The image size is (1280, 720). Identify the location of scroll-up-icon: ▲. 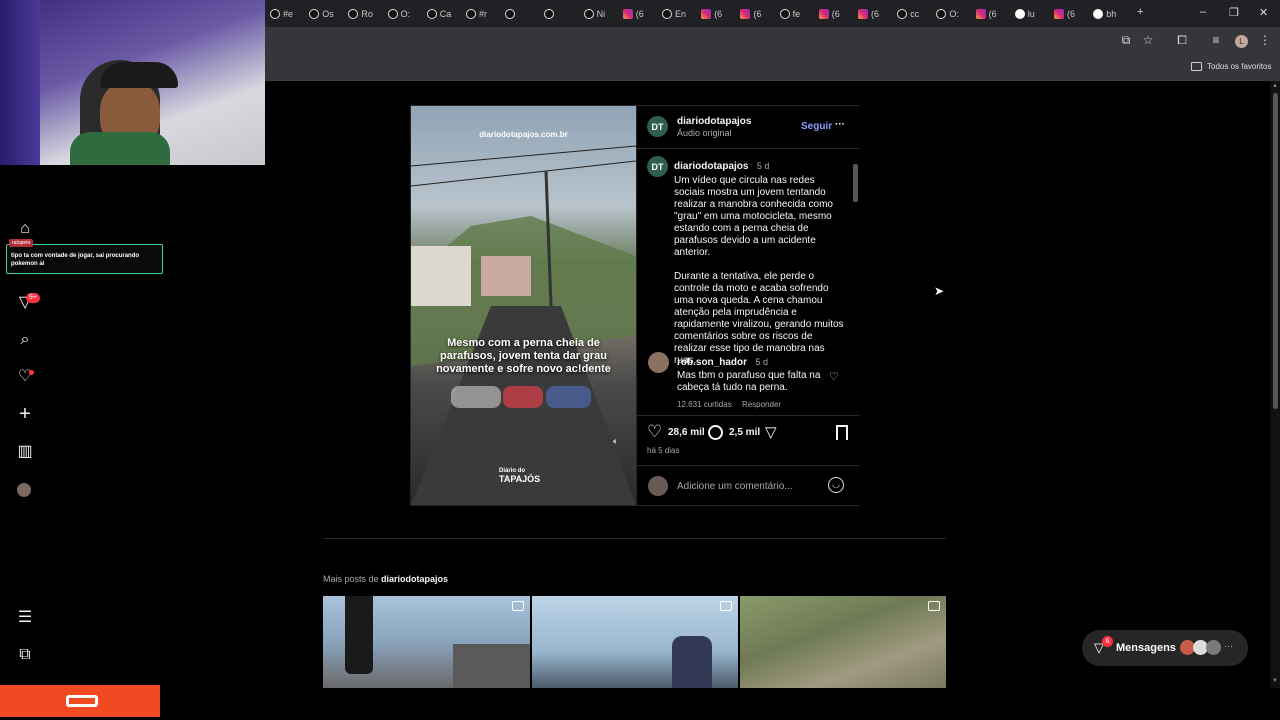
(1275, 86).